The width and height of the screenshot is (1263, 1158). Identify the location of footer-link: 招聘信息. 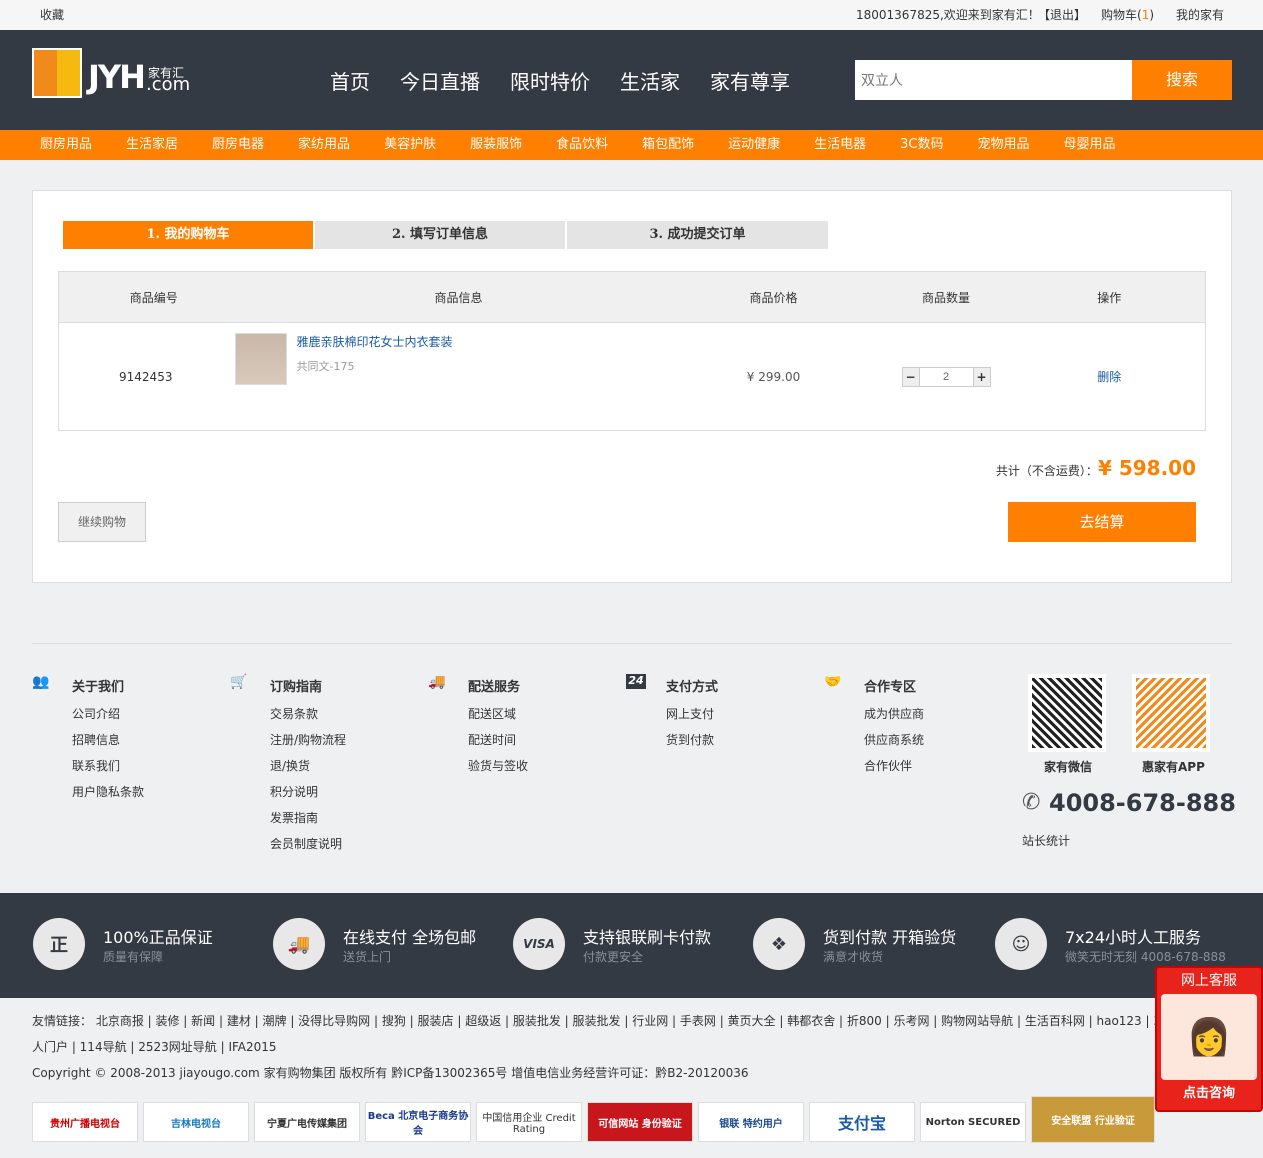
(108, 740).